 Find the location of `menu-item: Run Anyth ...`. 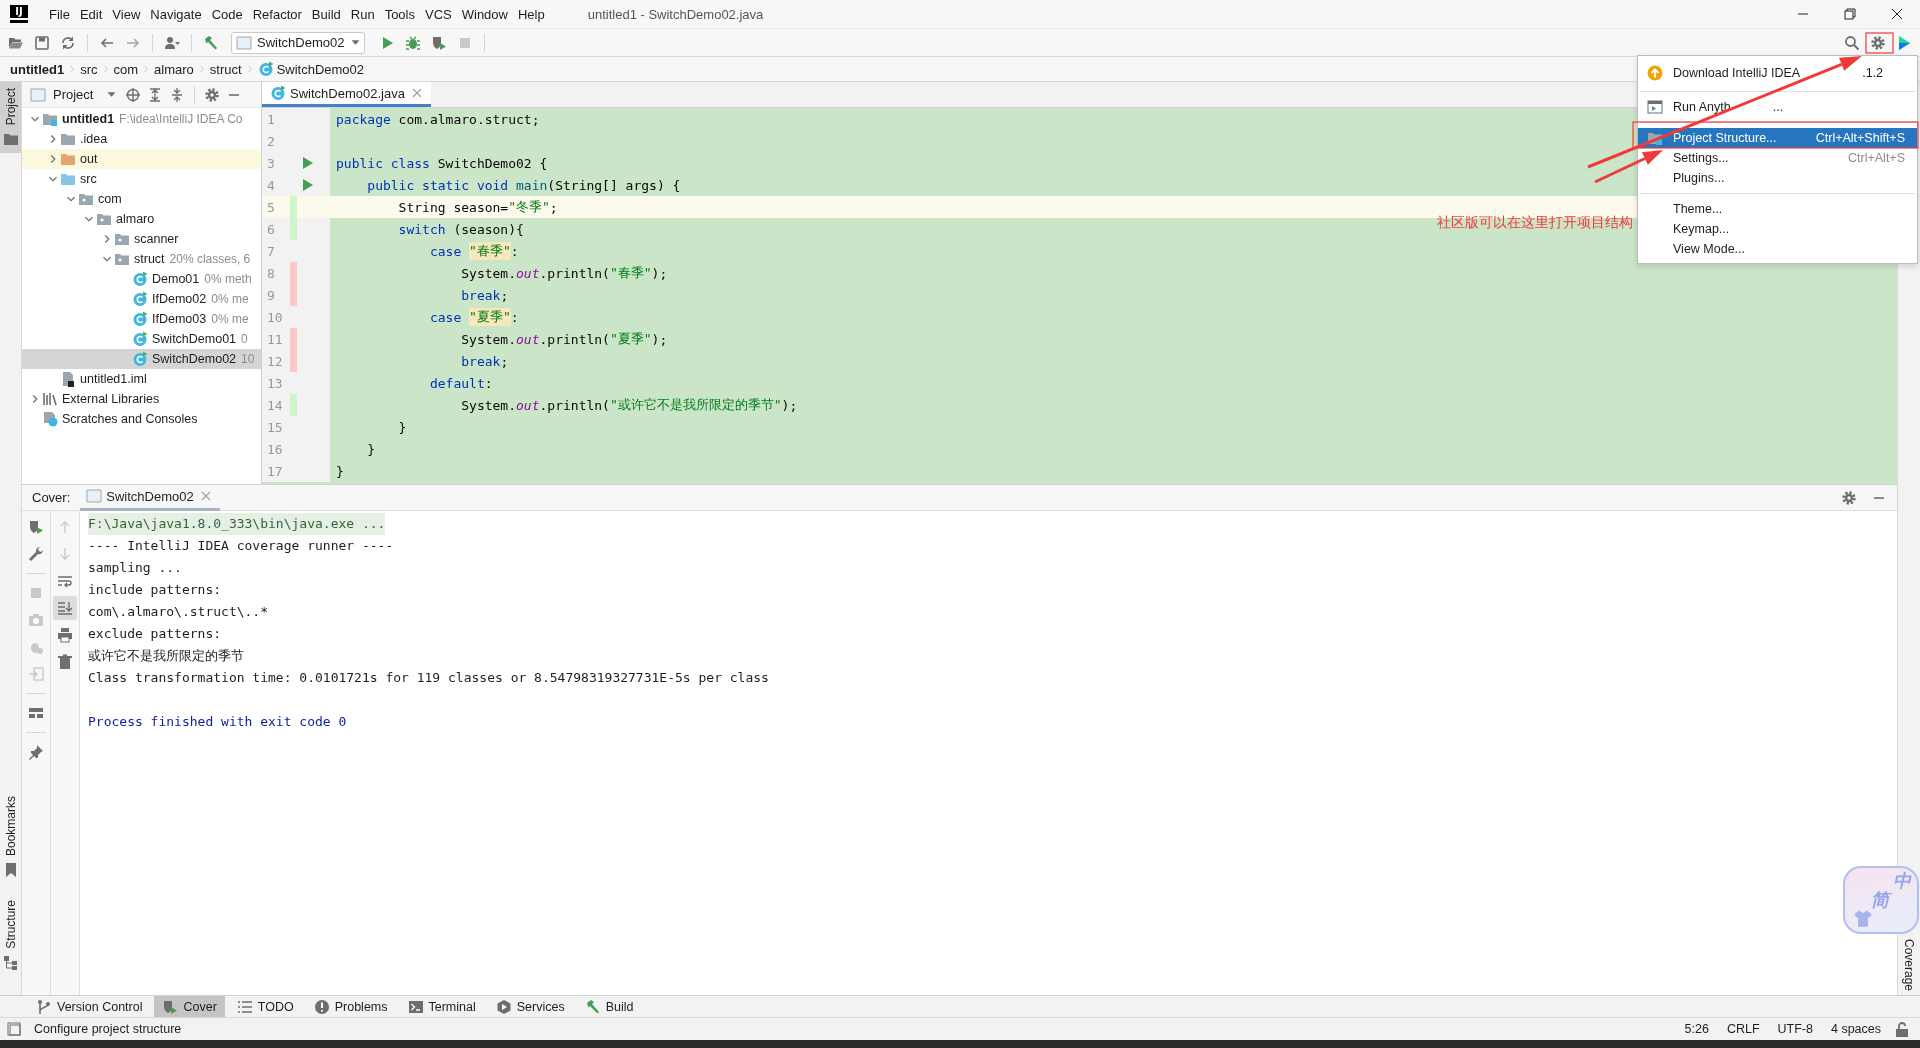

menu-item: Run Anyth ... is located at coordinates (1777, 107).